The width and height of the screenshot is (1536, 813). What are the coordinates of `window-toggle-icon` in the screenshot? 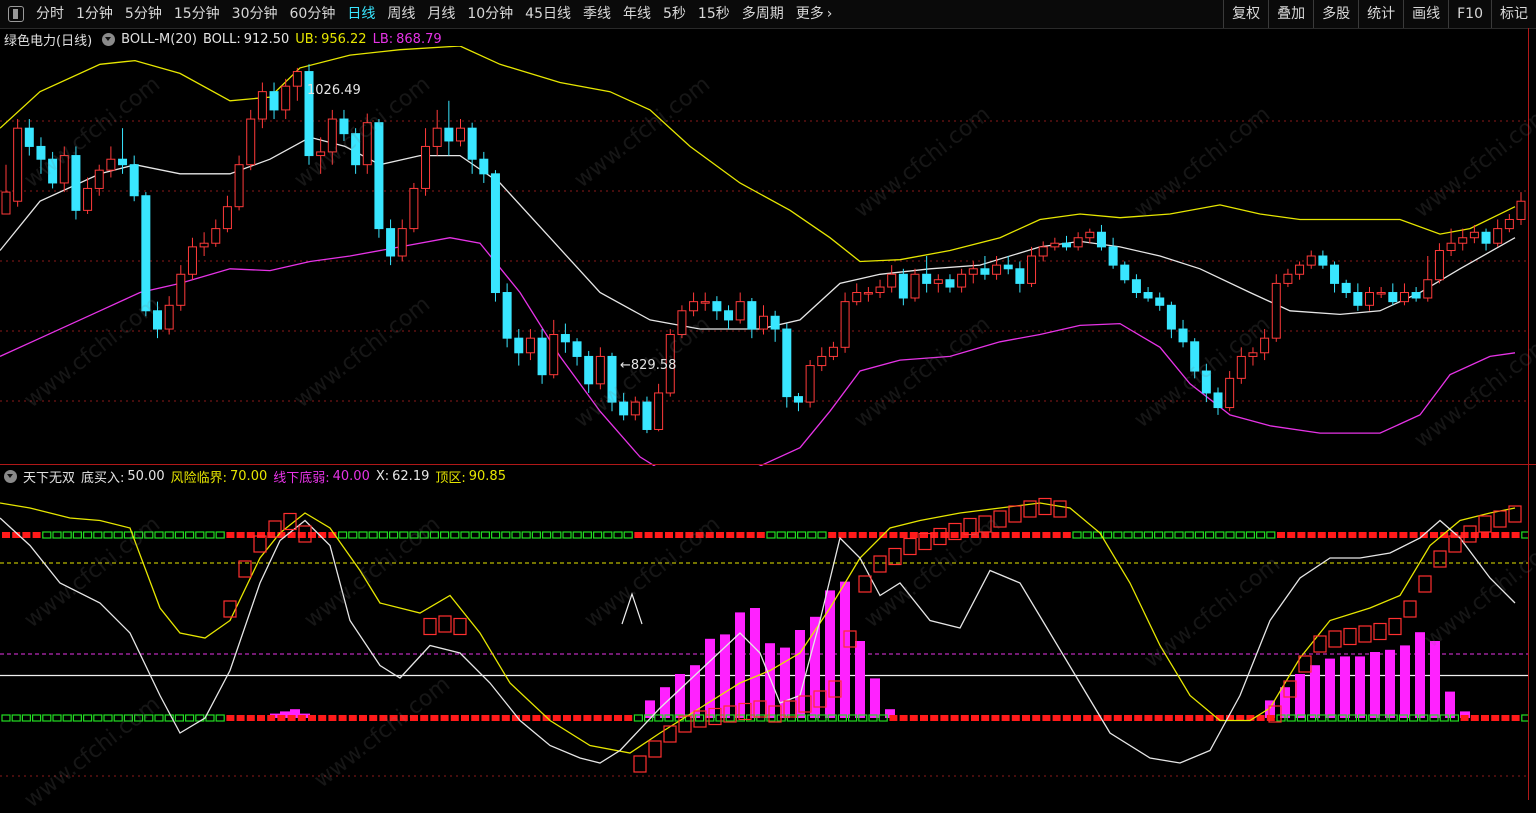 It's located at (16, 14).